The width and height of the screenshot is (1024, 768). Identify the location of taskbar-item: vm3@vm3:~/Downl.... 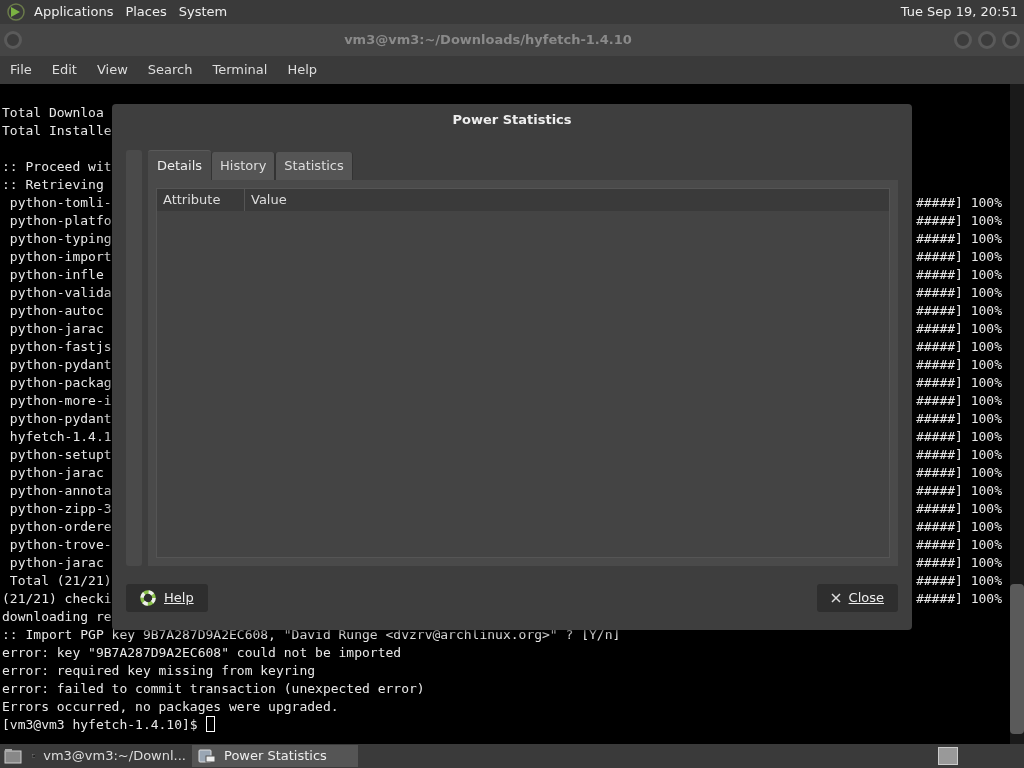
(109, 756).